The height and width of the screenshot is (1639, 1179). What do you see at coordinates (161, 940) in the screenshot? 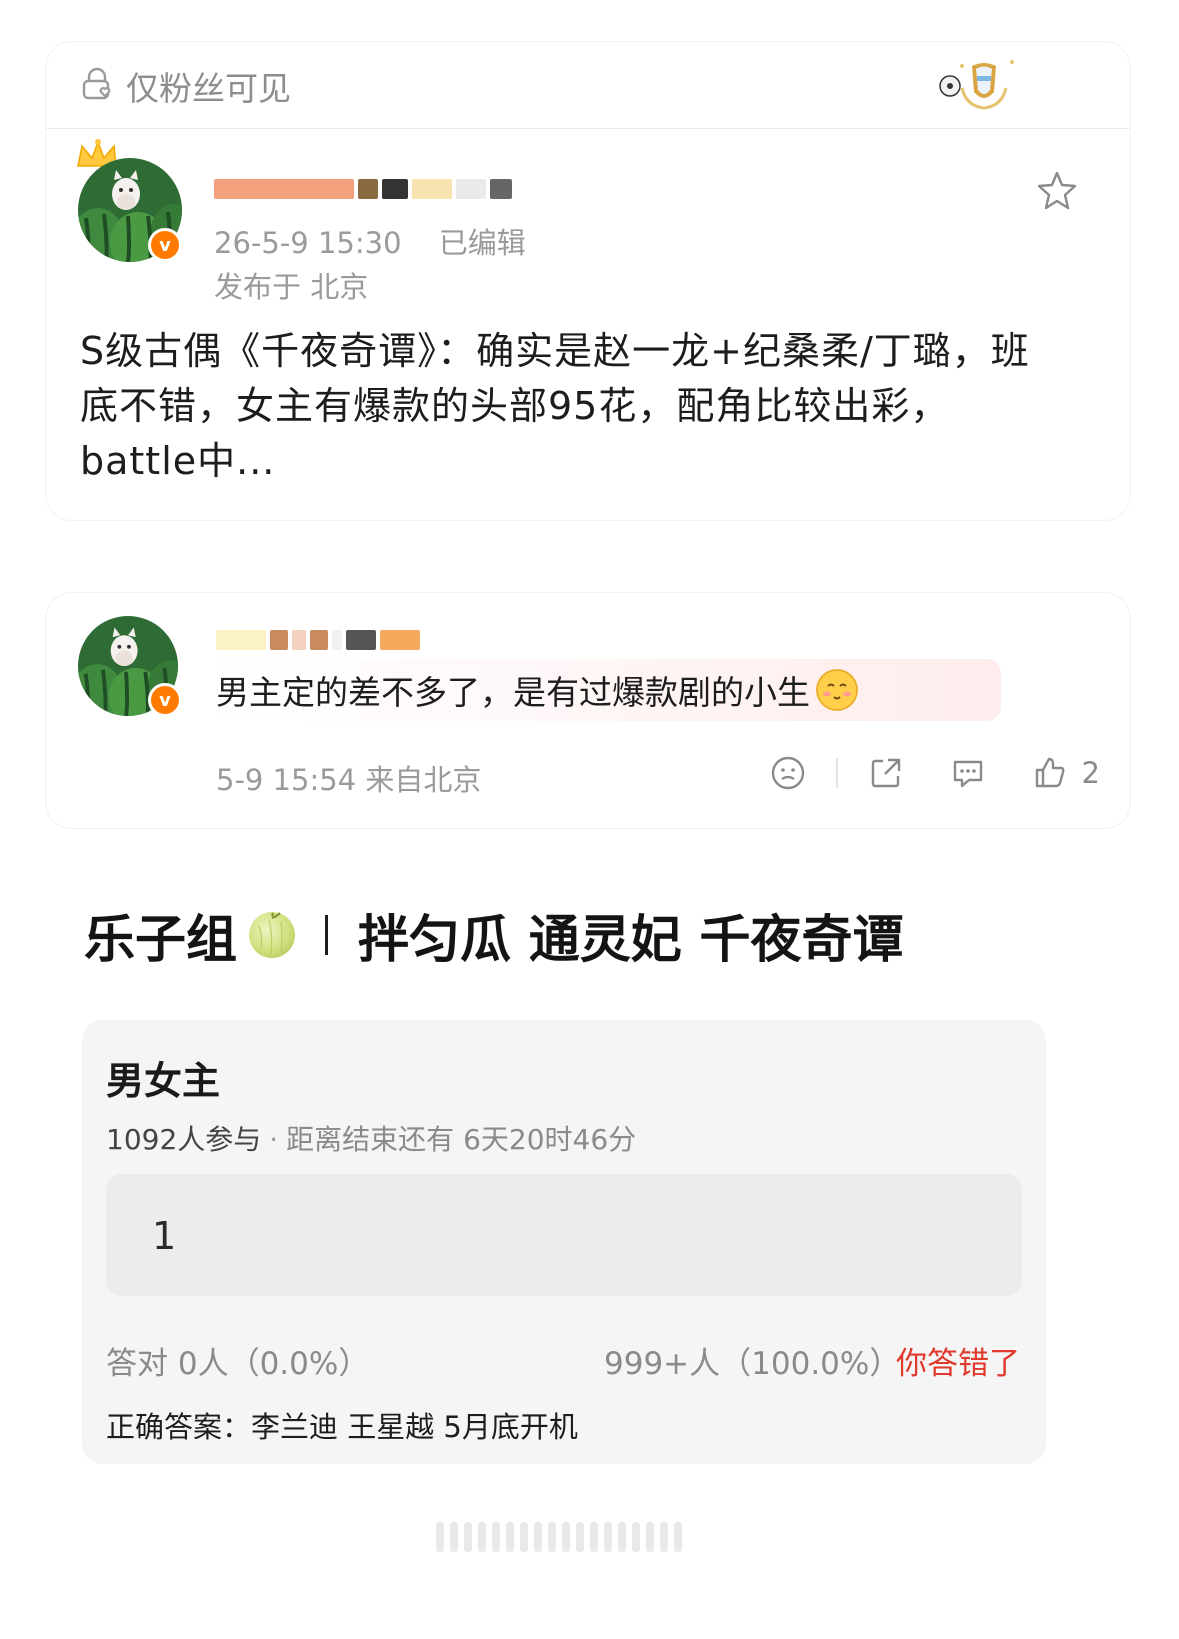
I see `group-name: 乐子组` at bounding box center [161, 940].